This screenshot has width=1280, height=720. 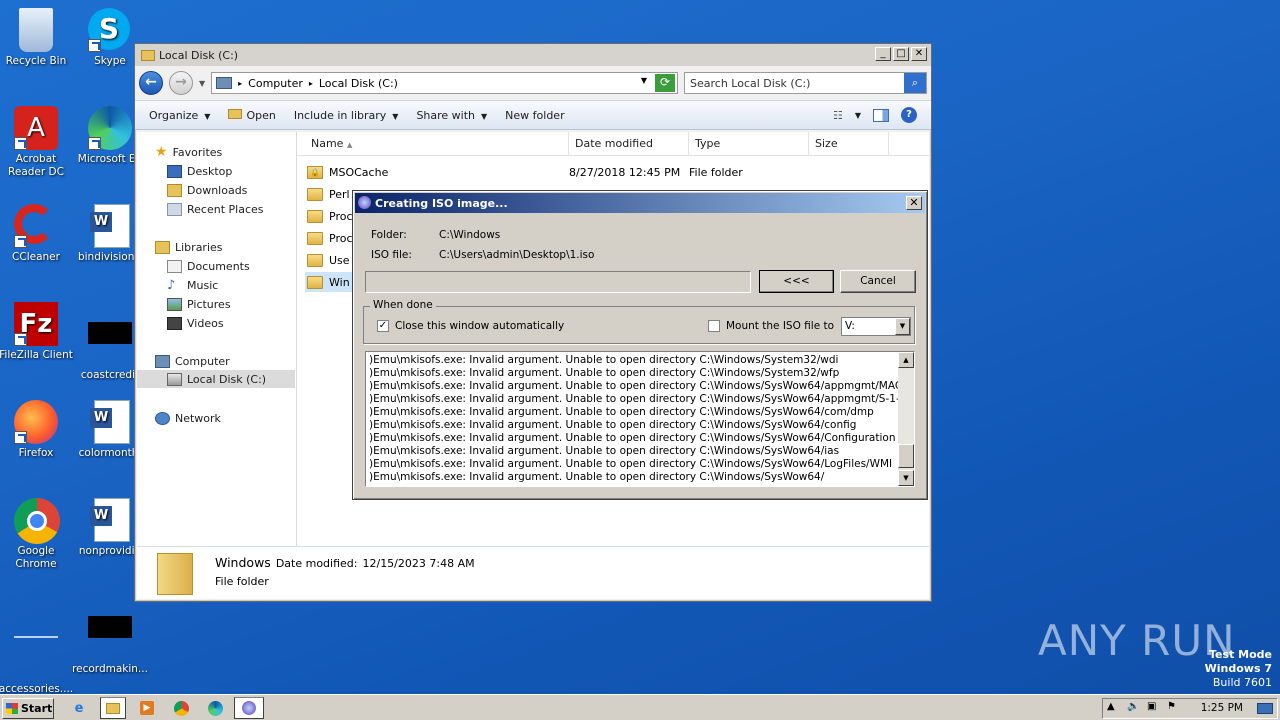 What do you see at coordinates (849, 143) in the screenshot?
I see `column-size: Size` at bounding box center [849, 143].